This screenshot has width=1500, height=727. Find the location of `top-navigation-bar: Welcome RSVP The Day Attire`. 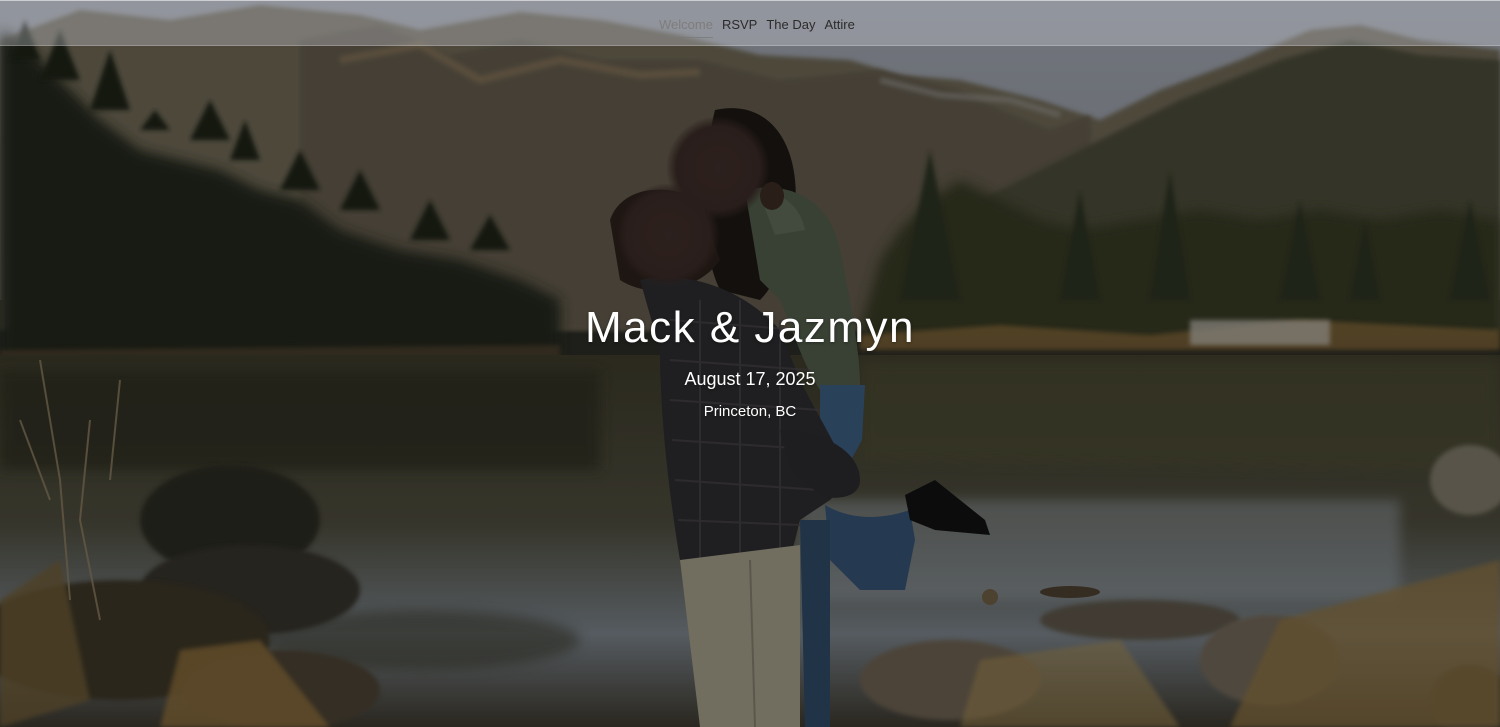

top-navigation-bar: Welcome RSVP The Day Attire is located at coordinates (750, 23).